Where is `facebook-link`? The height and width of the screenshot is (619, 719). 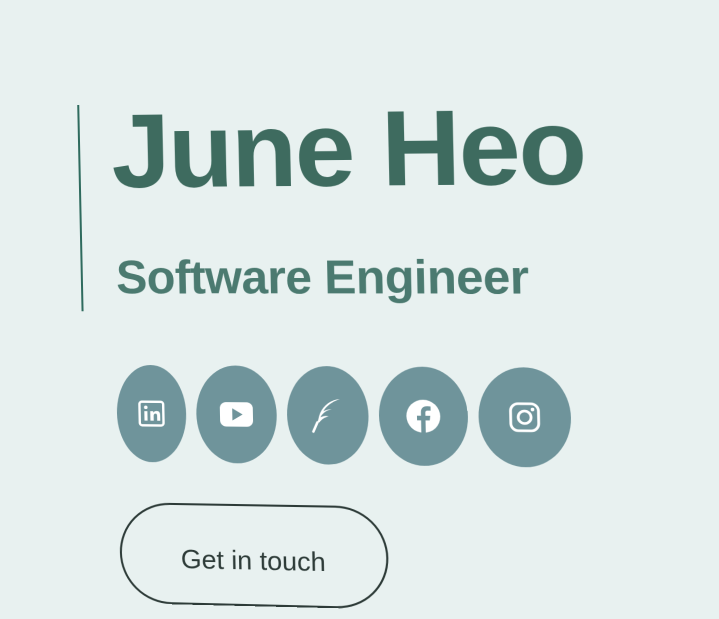 facebook-link is located at coordinates (423, 416).